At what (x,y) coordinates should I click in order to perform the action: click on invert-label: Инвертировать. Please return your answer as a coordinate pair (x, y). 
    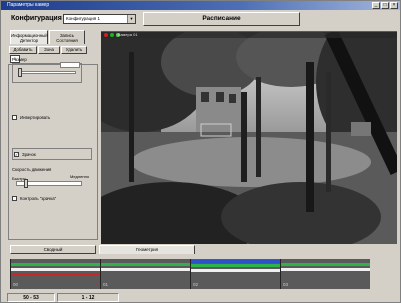
    Looking at the image, I should click on (35, 117).